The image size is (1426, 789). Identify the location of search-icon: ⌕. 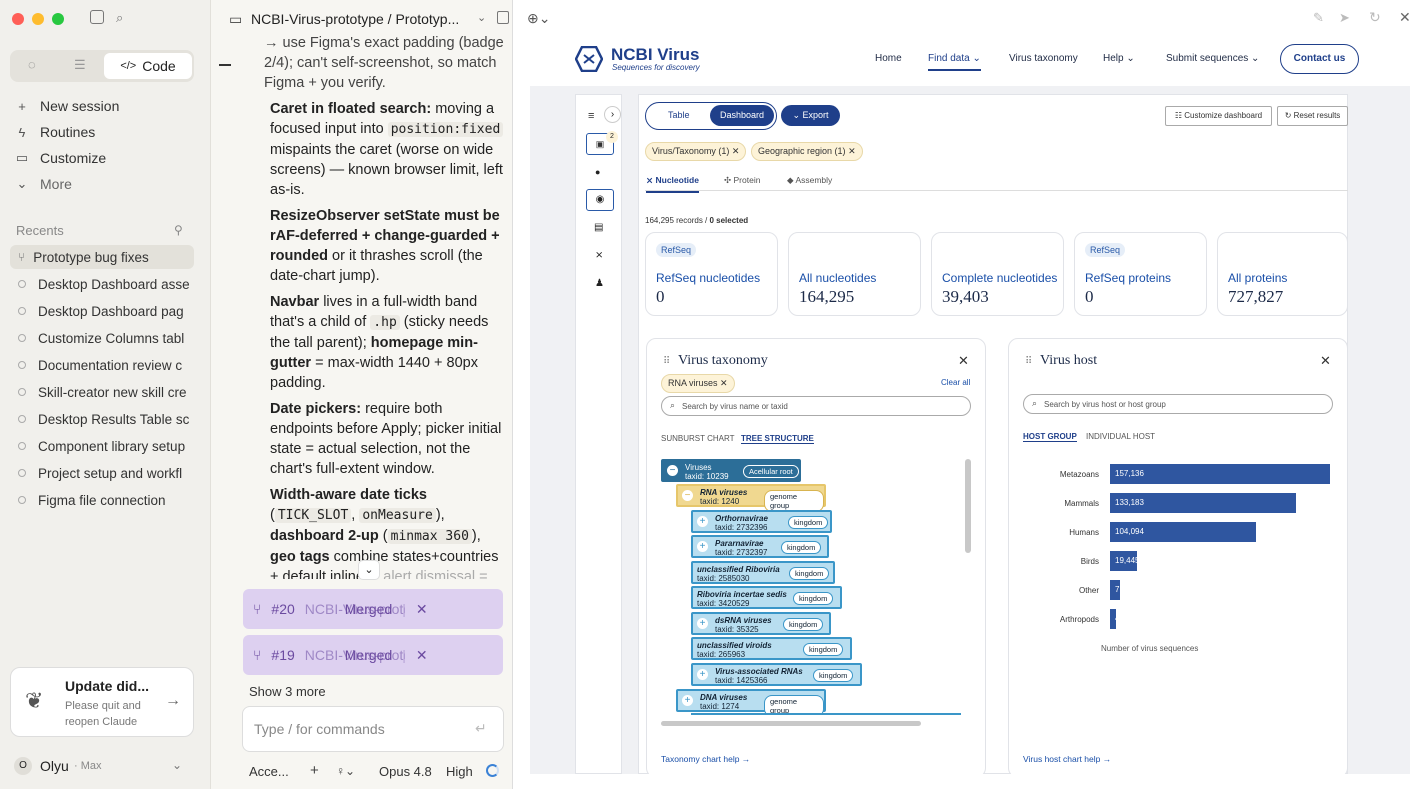
(119, 18).